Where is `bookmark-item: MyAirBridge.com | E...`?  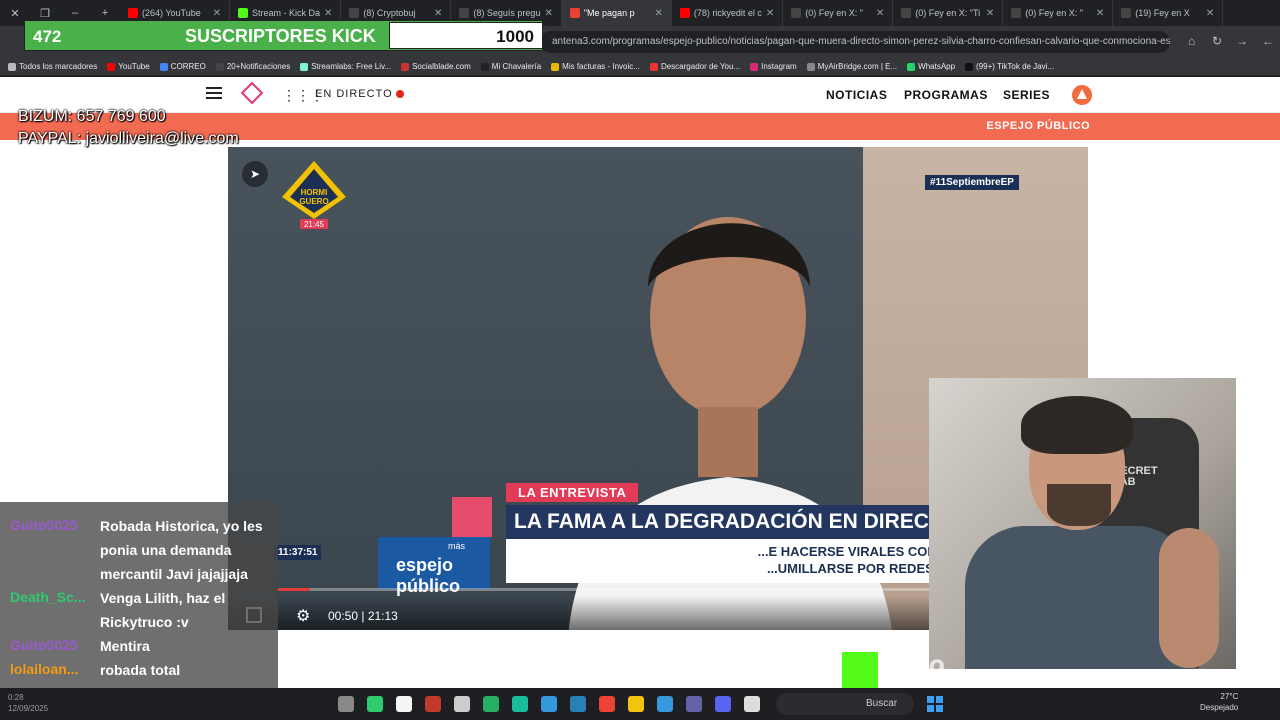 bookmark-item: MyAirBridge.com | E... is located at coordinates (852, 66).